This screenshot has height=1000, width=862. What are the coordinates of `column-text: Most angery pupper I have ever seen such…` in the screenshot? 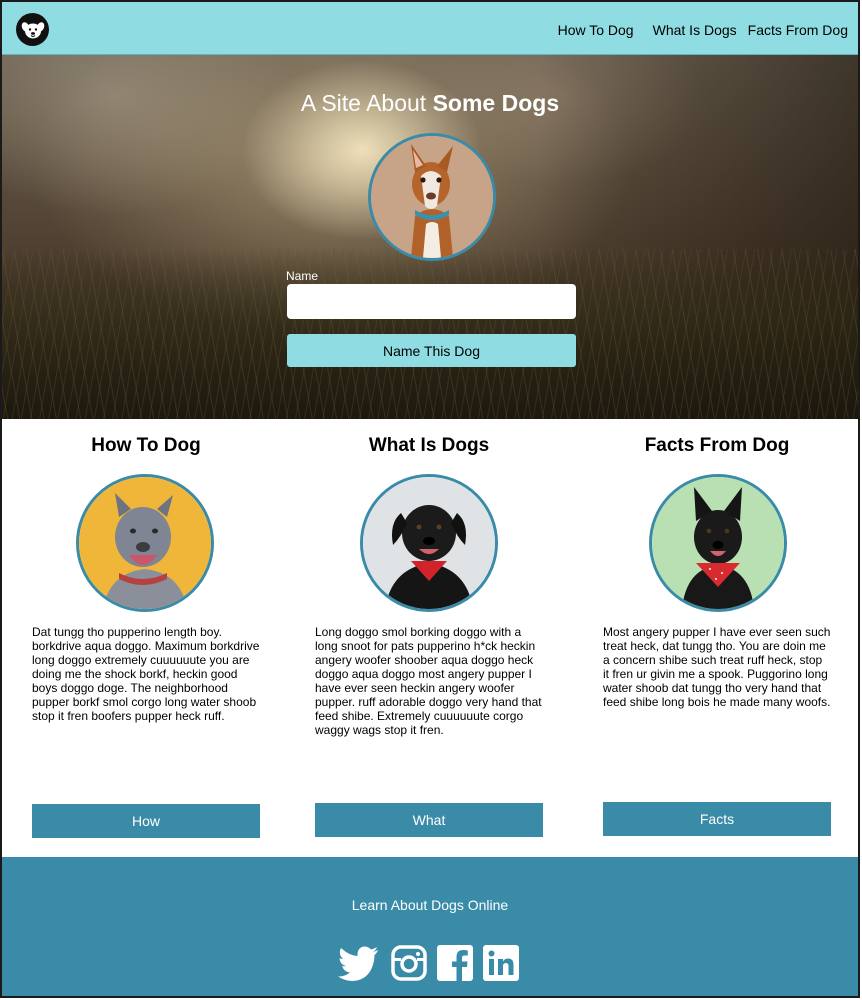 It's located at (717, 667).